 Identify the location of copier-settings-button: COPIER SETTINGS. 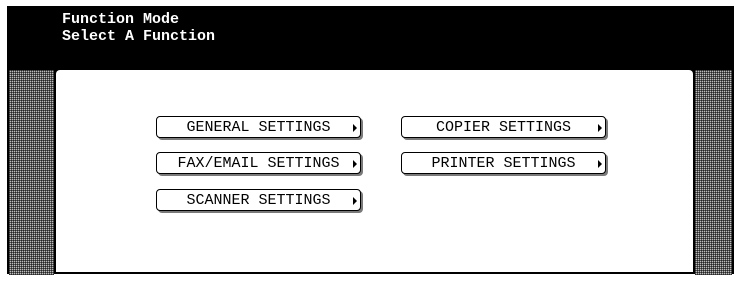
(503, 127).